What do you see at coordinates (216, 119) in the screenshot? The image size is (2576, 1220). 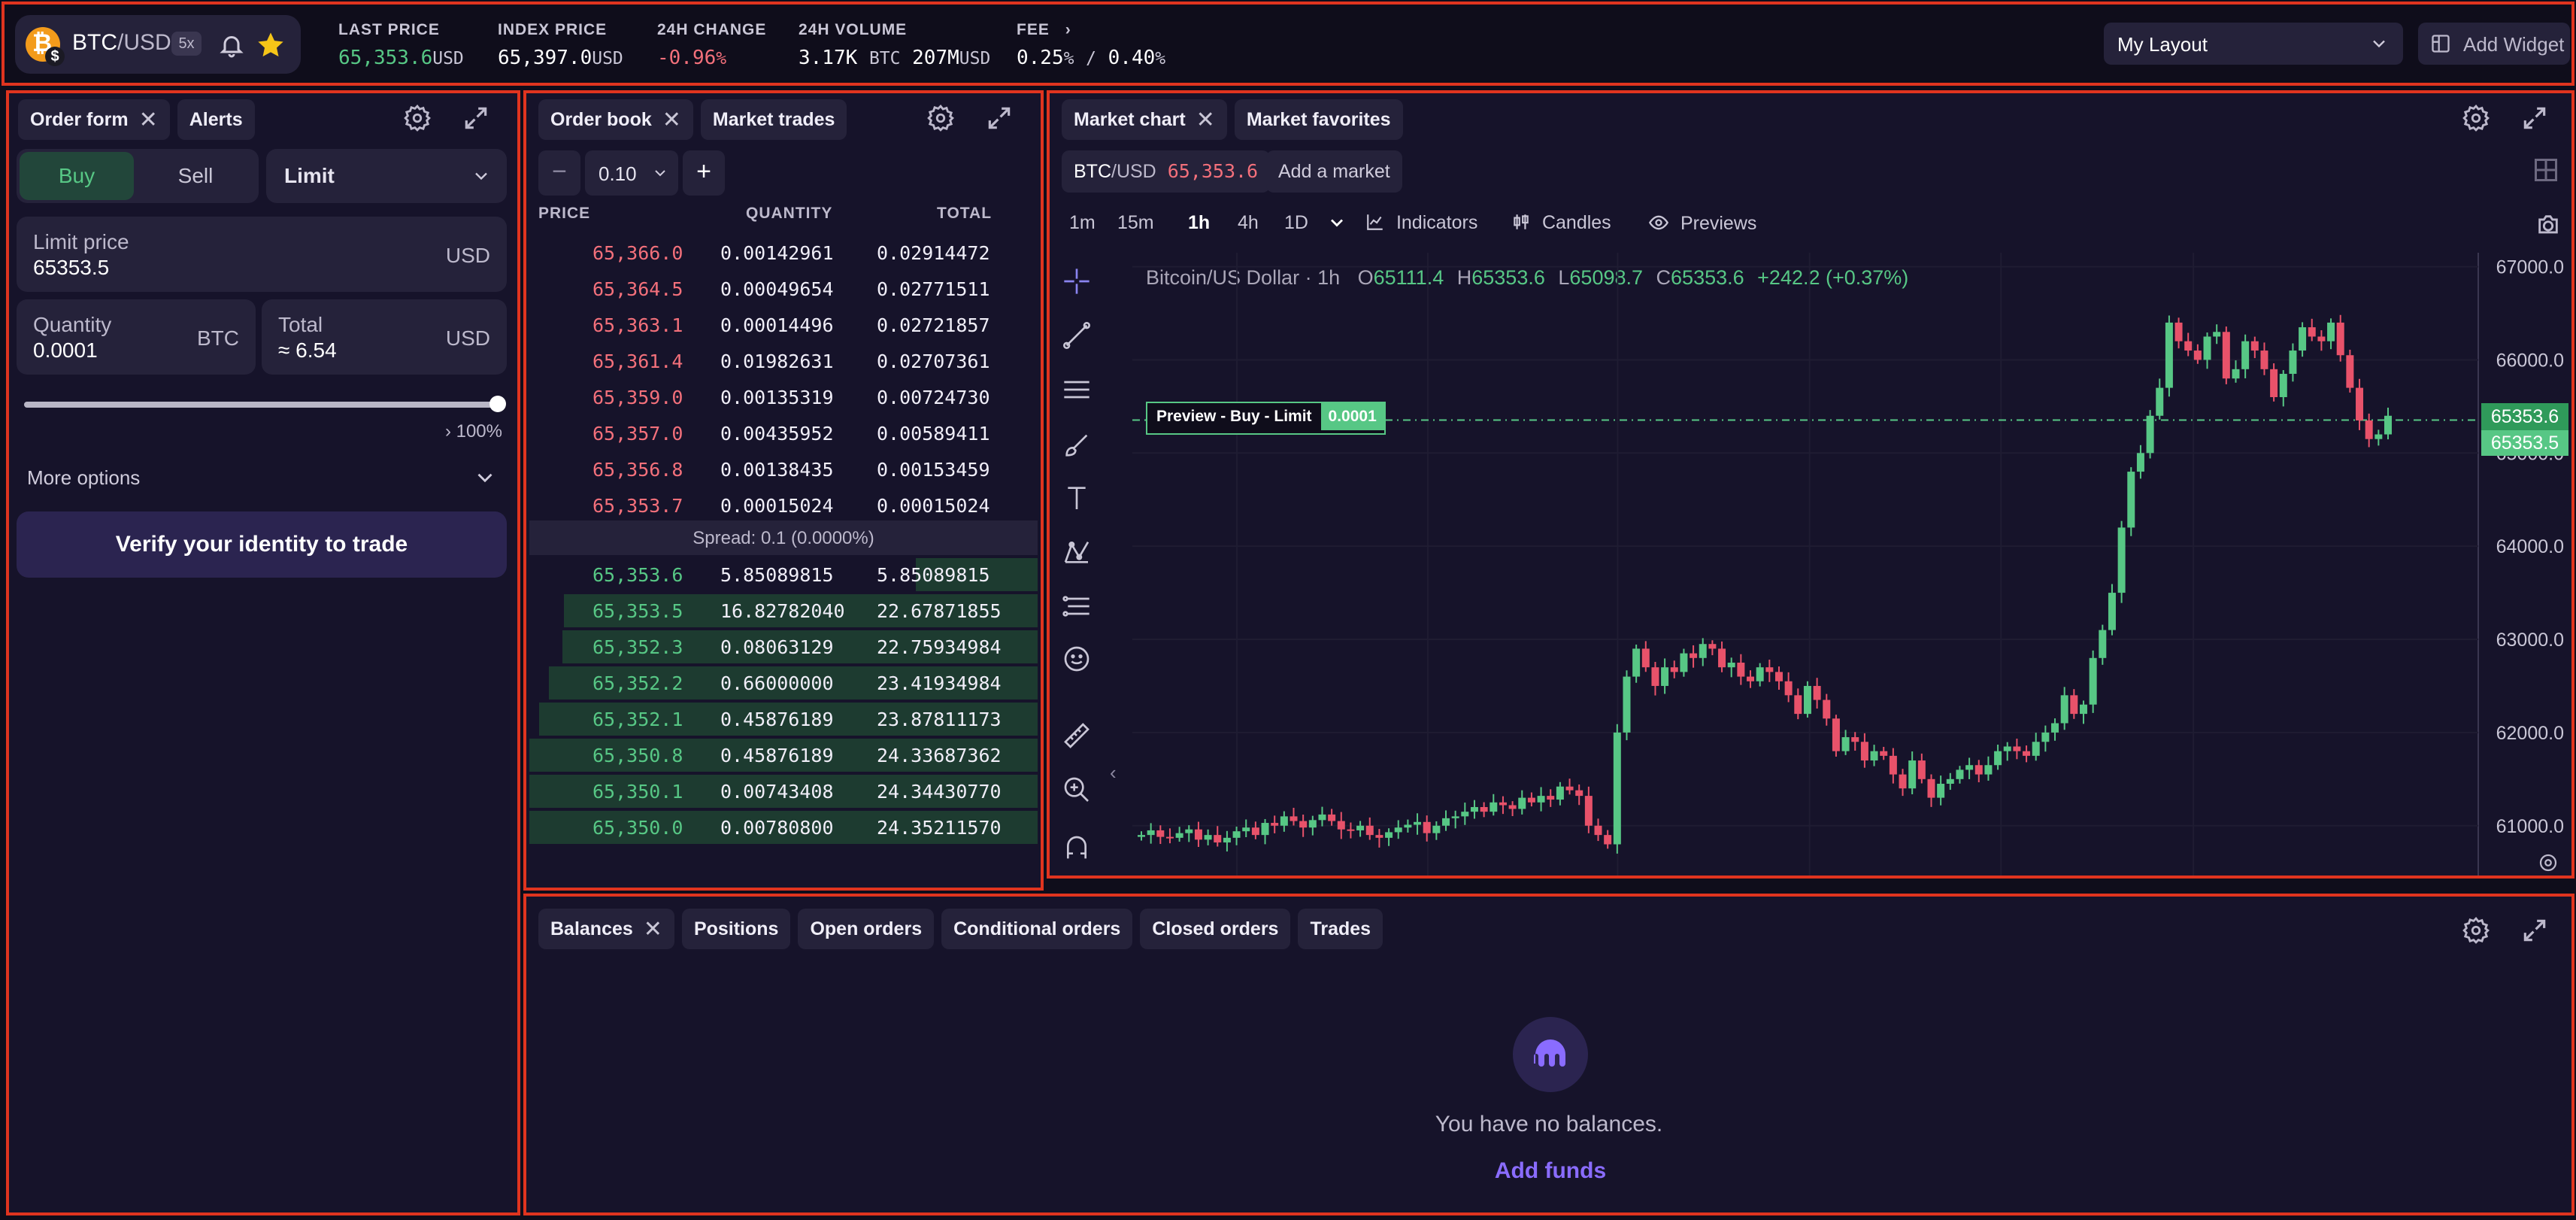 I see `tab-alerts: Alerts` at bounding box center [216, 119].